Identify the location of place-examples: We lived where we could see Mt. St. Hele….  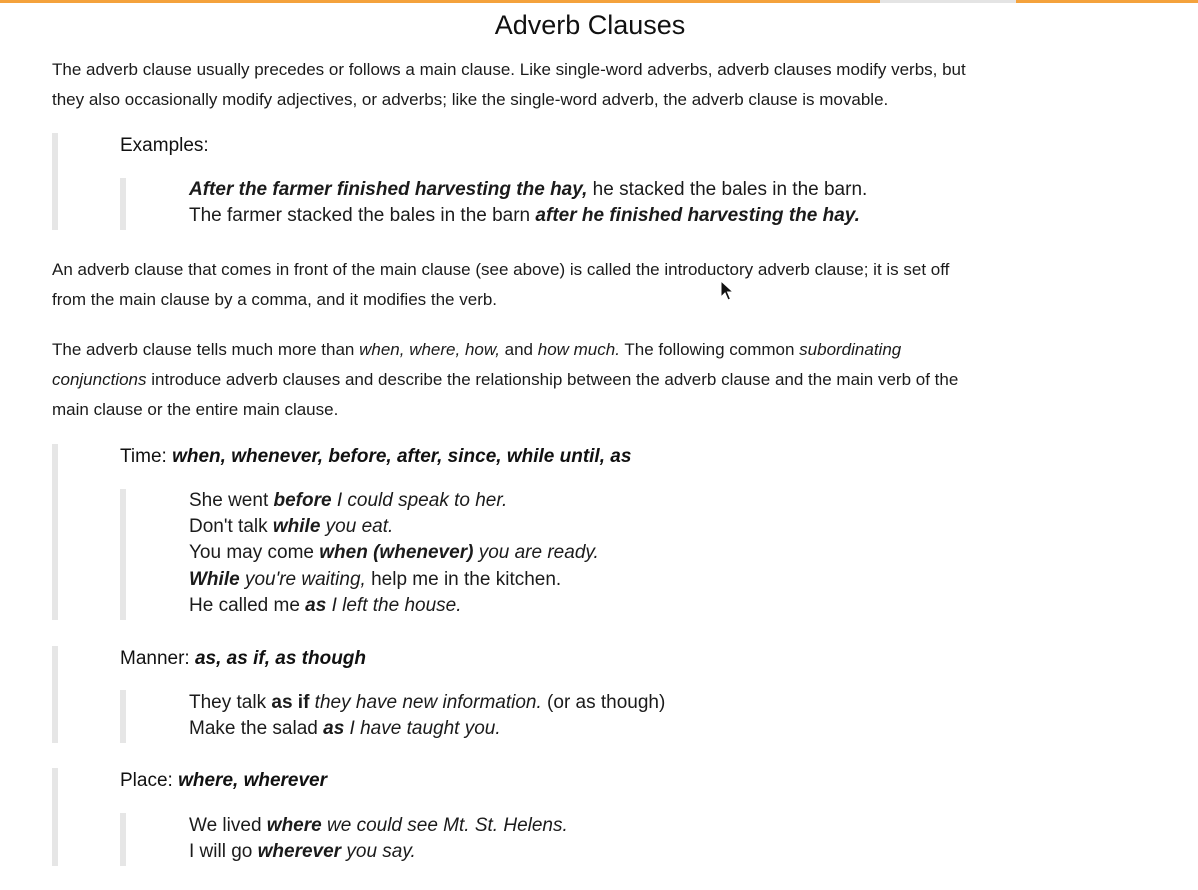
(378, 839).